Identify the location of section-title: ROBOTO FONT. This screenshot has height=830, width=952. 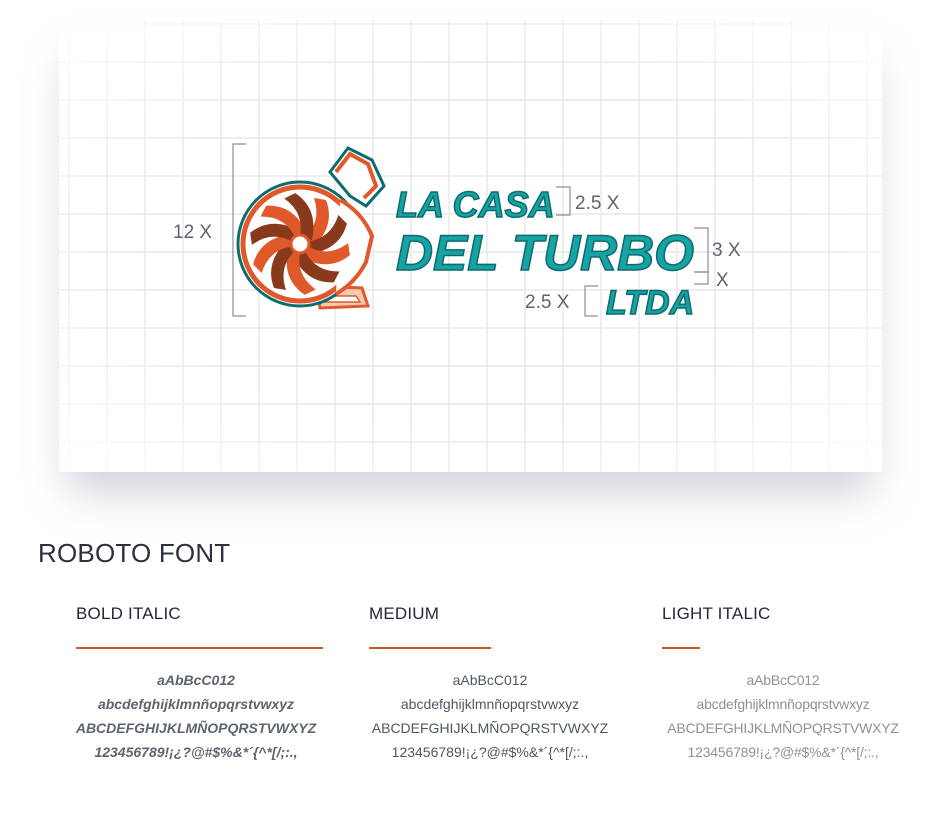
(134, 553).